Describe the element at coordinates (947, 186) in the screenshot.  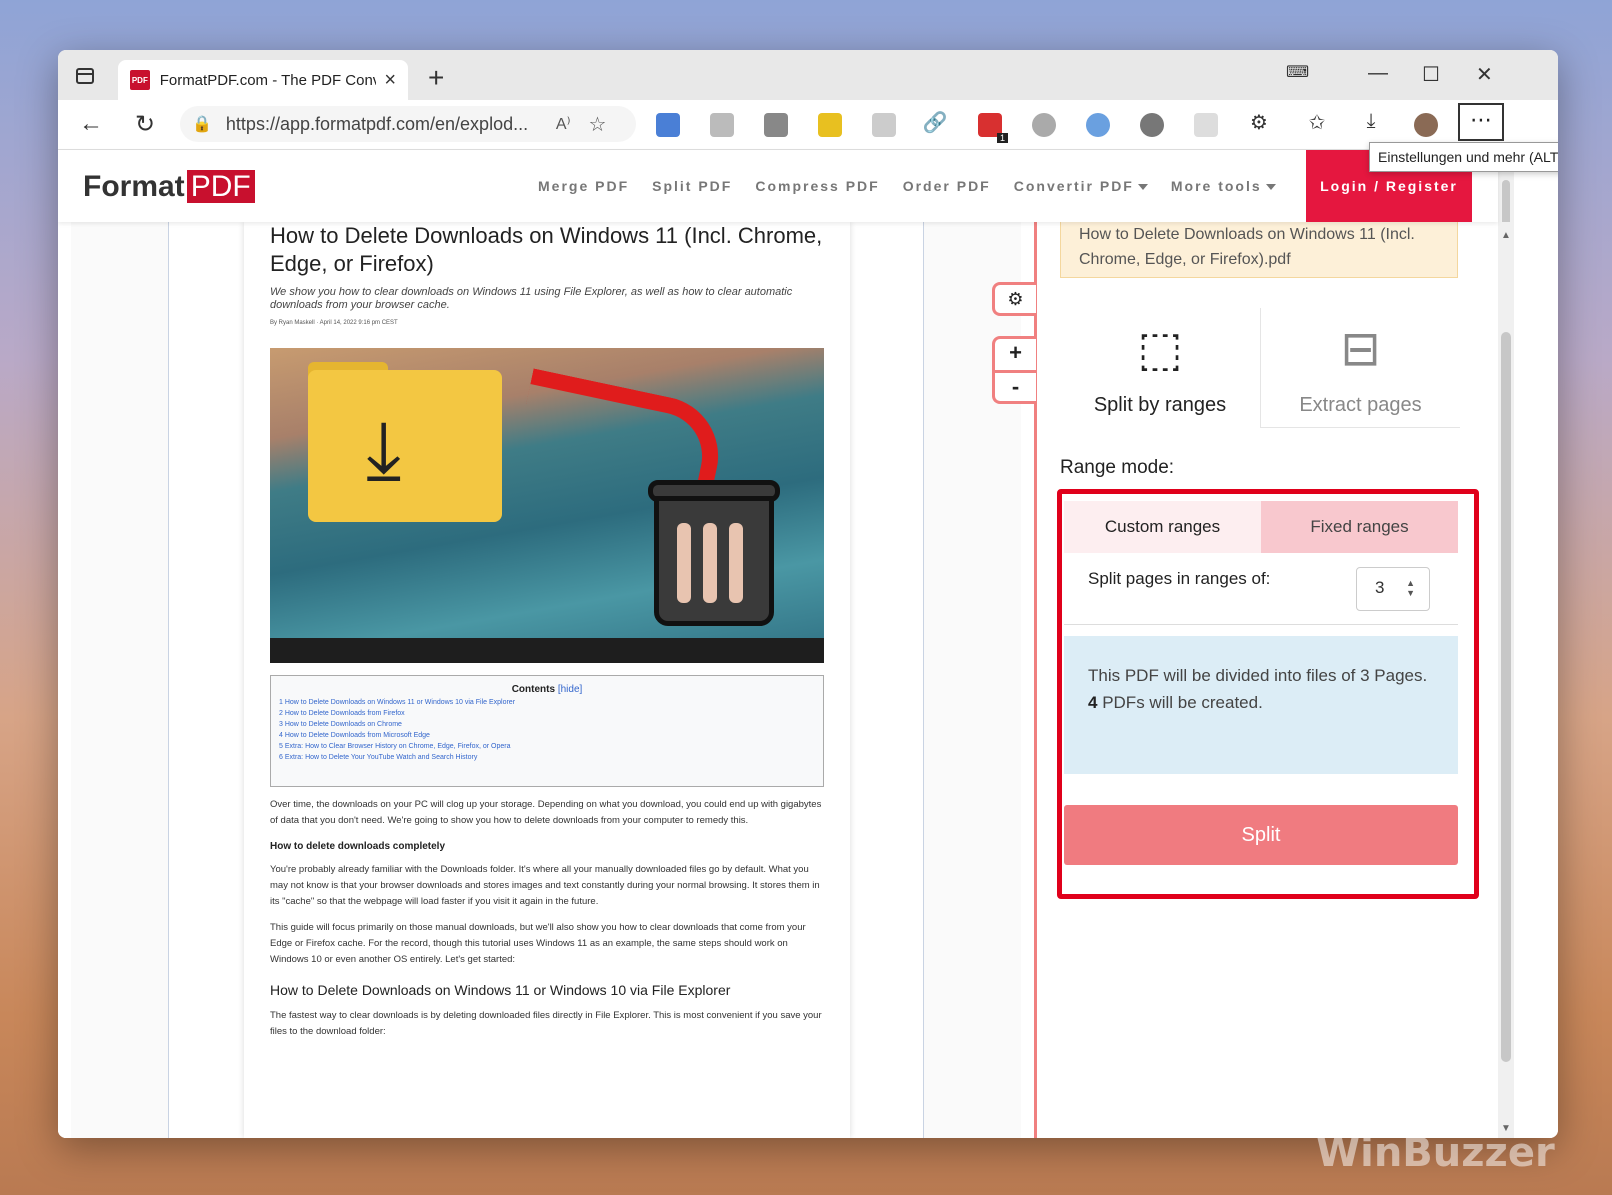
I see `nav-order-pdf: Order PDF` at that location.